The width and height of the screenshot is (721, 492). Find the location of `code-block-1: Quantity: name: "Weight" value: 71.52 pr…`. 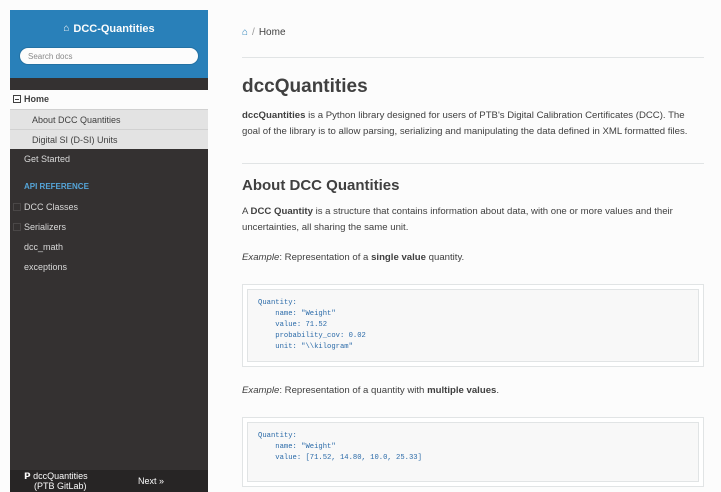

code-block-1: Quantity: name: "Weight" value: 71.52 pr… is located at coordinates (473, 325).